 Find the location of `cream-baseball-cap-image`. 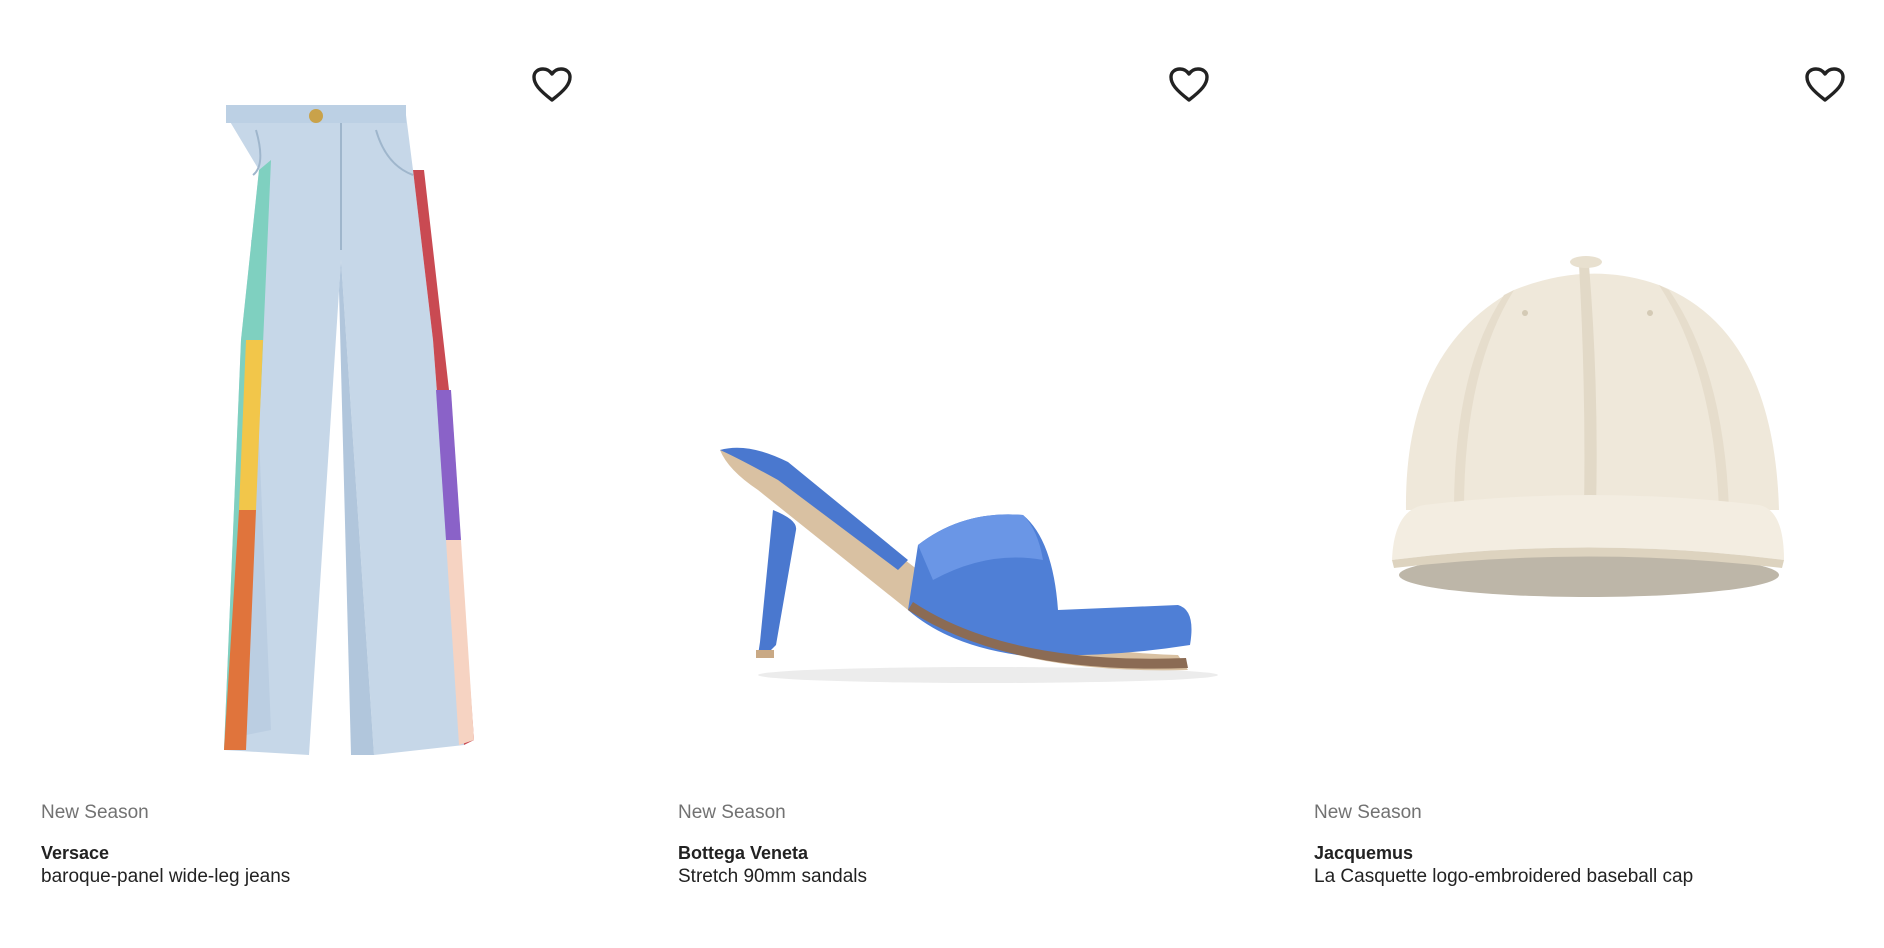

cream-baseball-cap-image is located at coordinates (1588, 426).